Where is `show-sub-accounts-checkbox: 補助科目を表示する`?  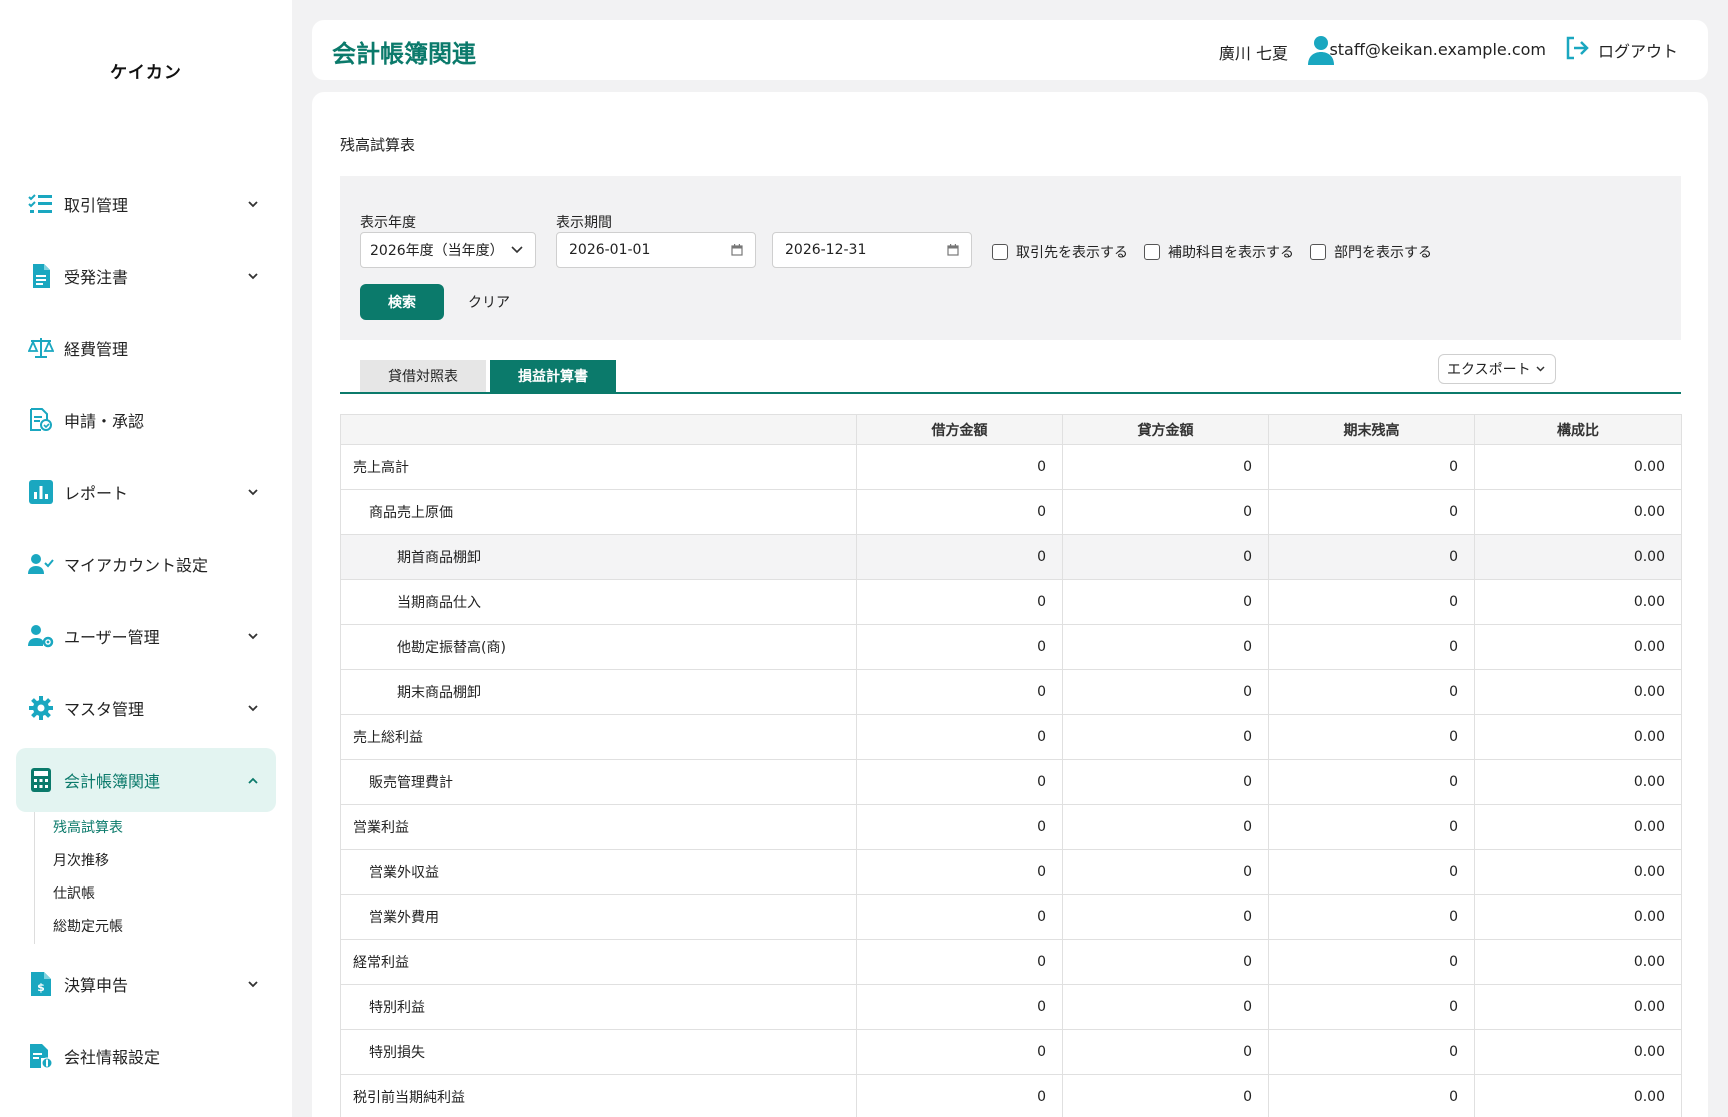
show-sub-accounts-checkbox: 補助科目を表示する is located at coordinates (1219, 252).